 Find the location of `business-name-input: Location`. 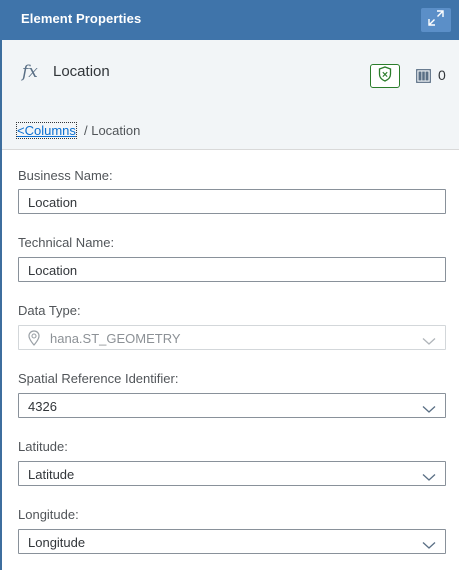

business-name-input: Location is located at coordinates (232, 201).